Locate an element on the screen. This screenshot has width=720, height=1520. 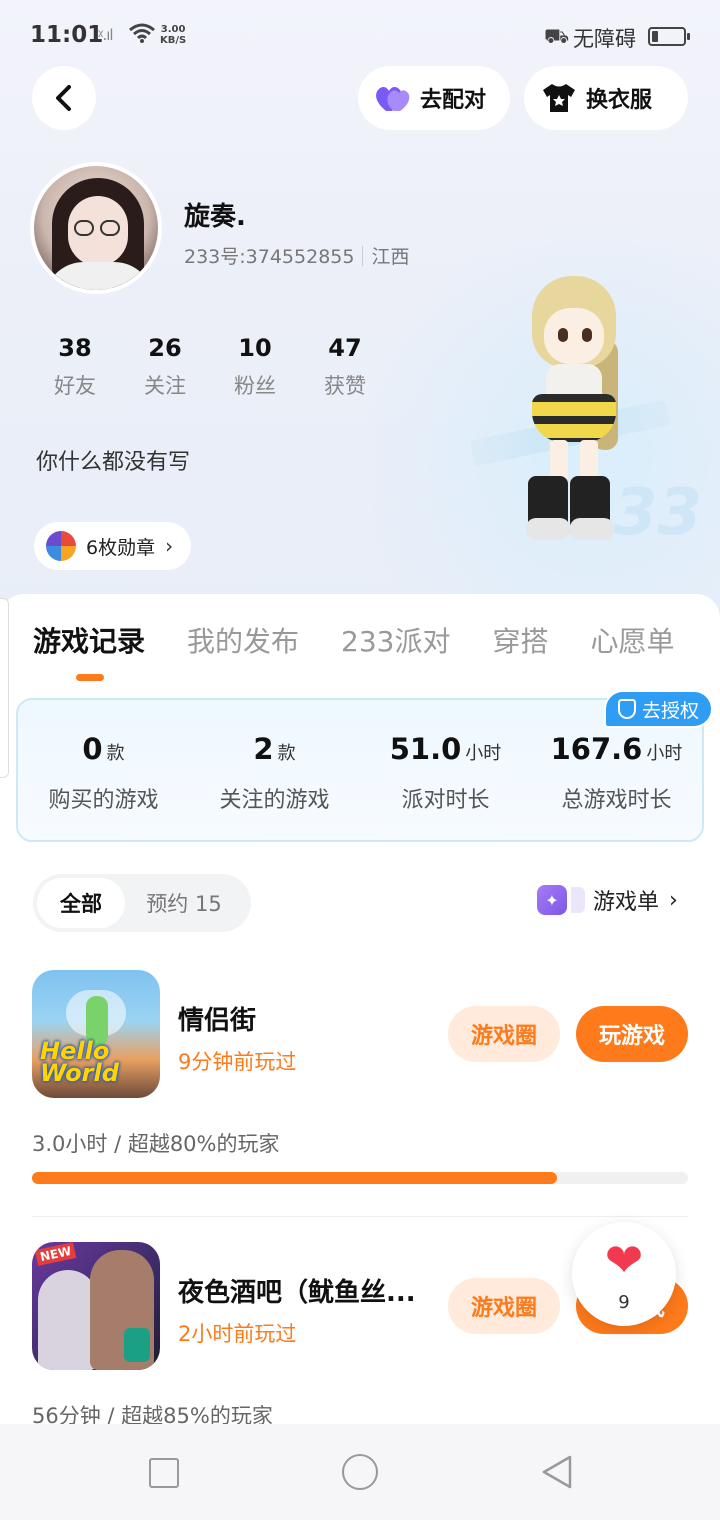
chevron-left-icon is located at coordinates (63, 98).